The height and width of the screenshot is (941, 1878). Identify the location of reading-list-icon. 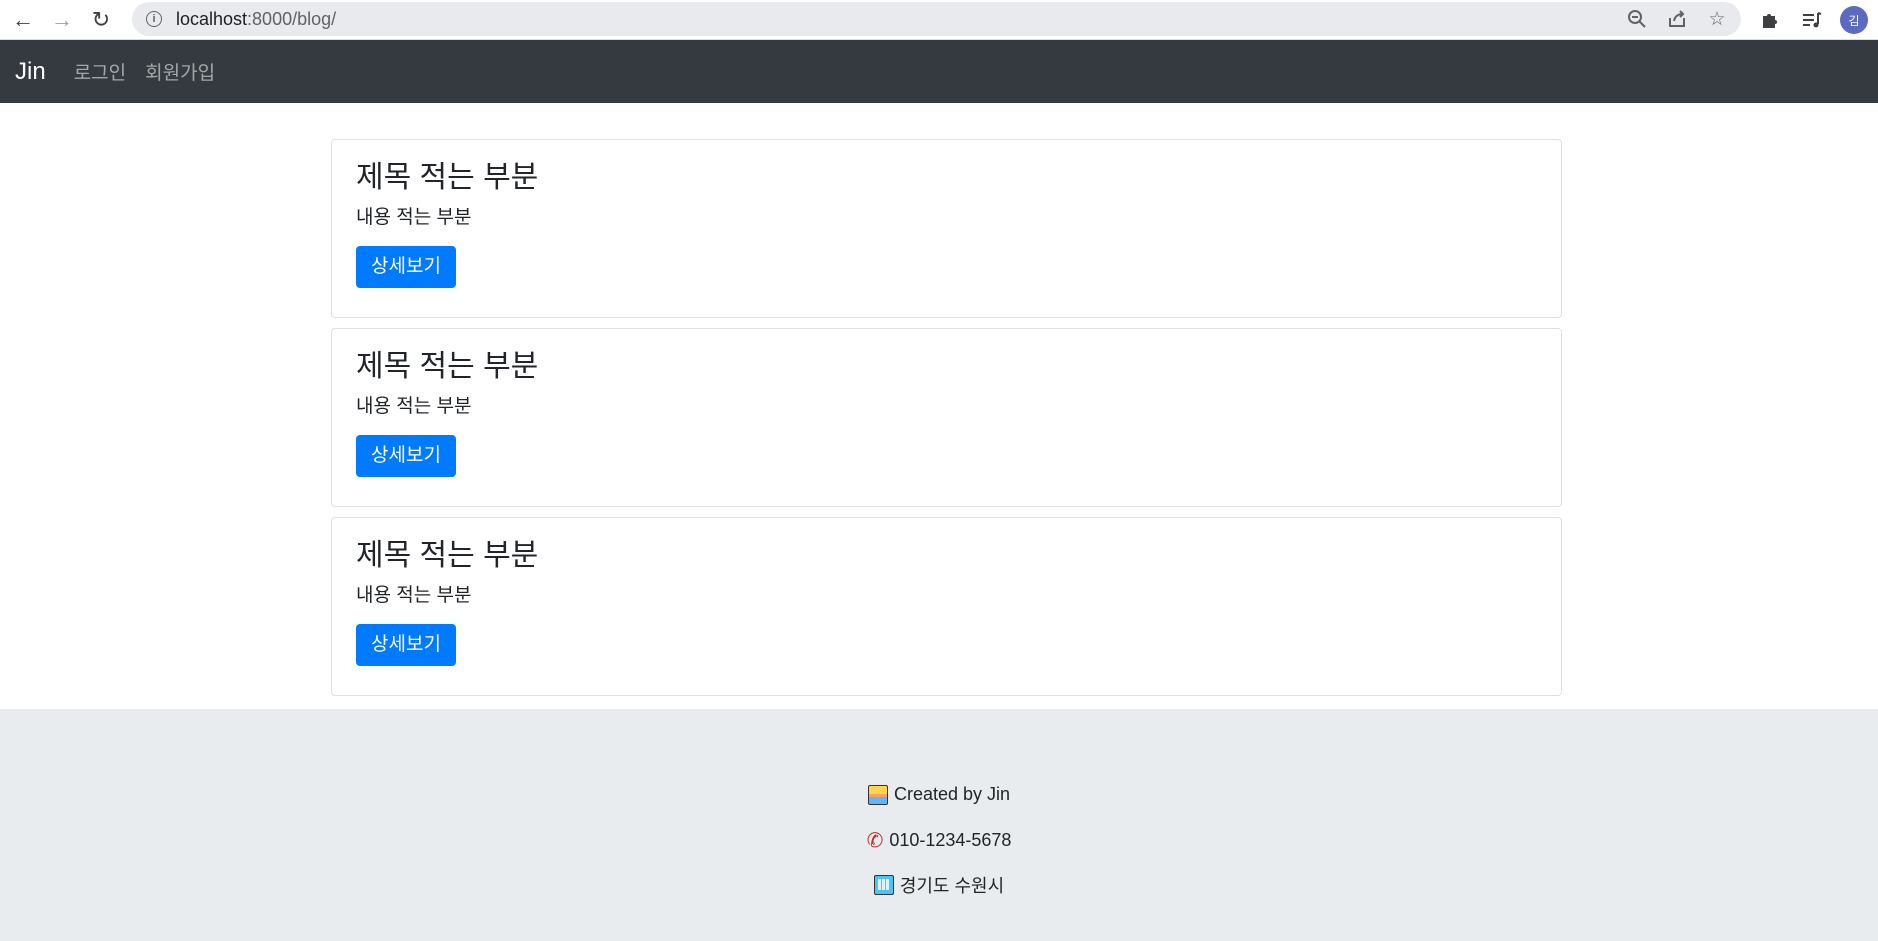
(1812, 20).